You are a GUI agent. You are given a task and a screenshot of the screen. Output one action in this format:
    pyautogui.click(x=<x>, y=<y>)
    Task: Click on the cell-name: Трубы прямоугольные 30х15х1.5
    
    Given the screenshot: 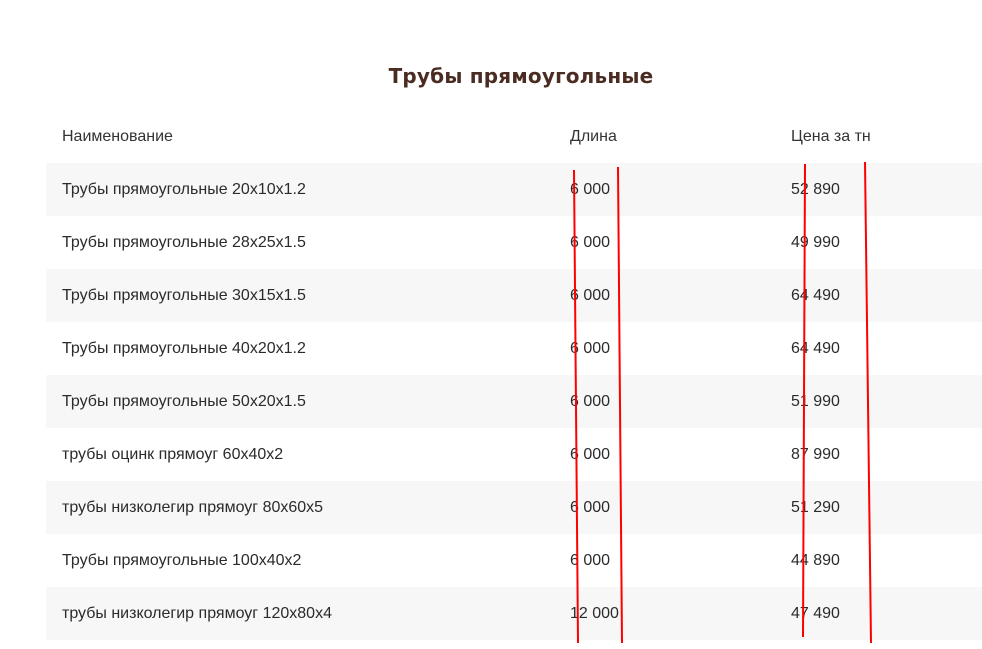 What is the action you would take?
    pyautogui.click(x=308, y=295)
    